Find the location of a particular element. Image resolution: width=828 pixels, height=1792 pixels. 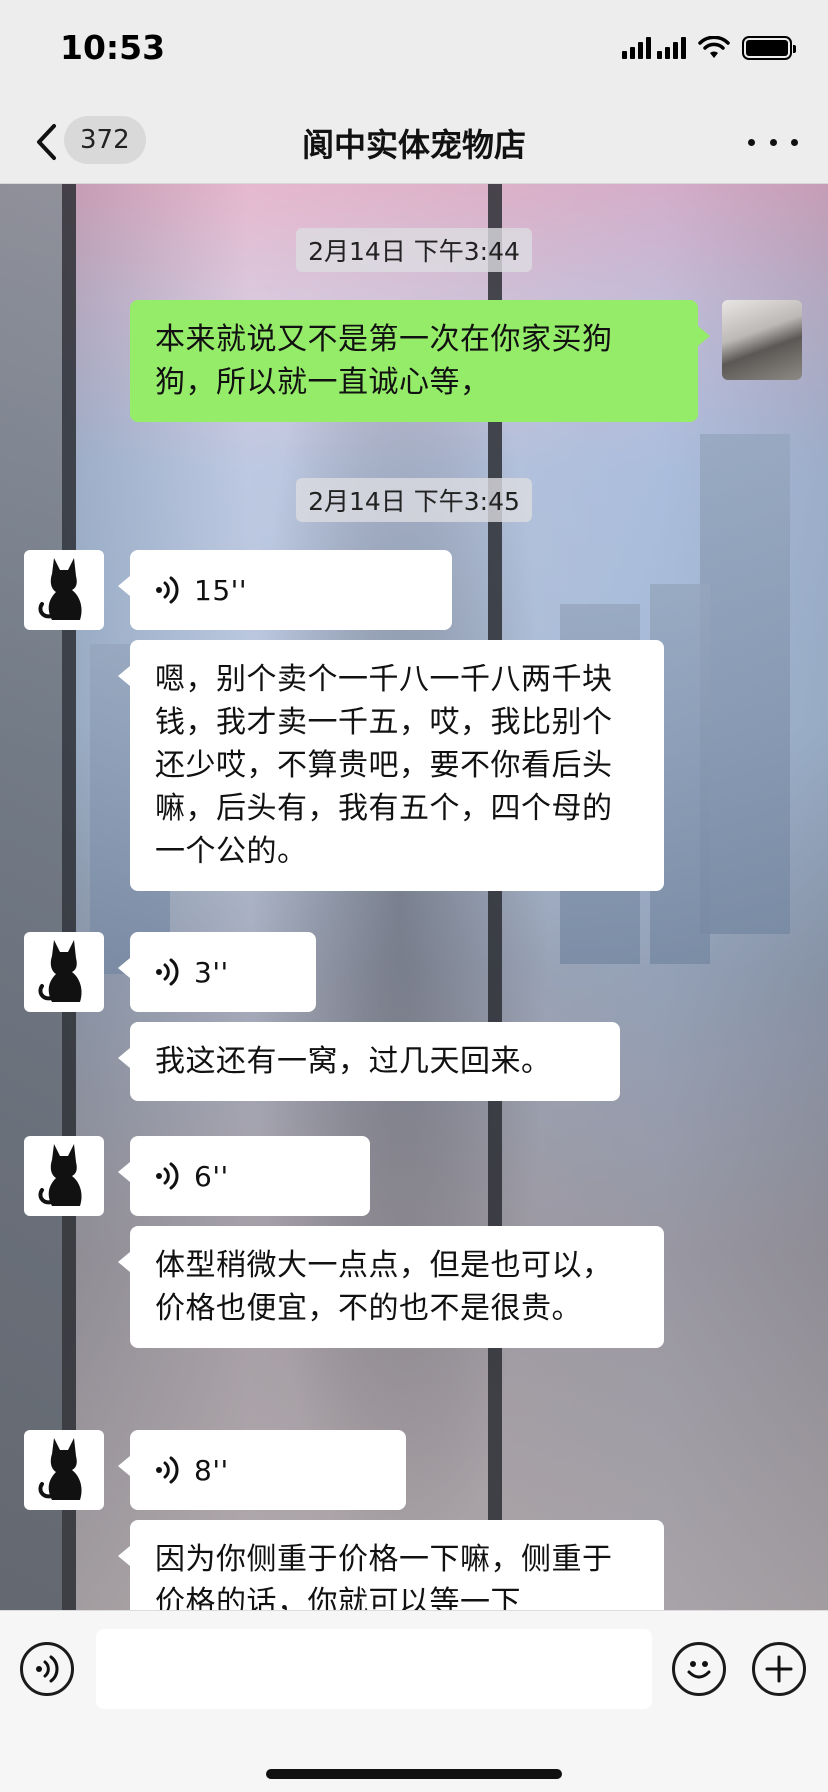

status-time: 10:53 is located at coordinates (113, 47).